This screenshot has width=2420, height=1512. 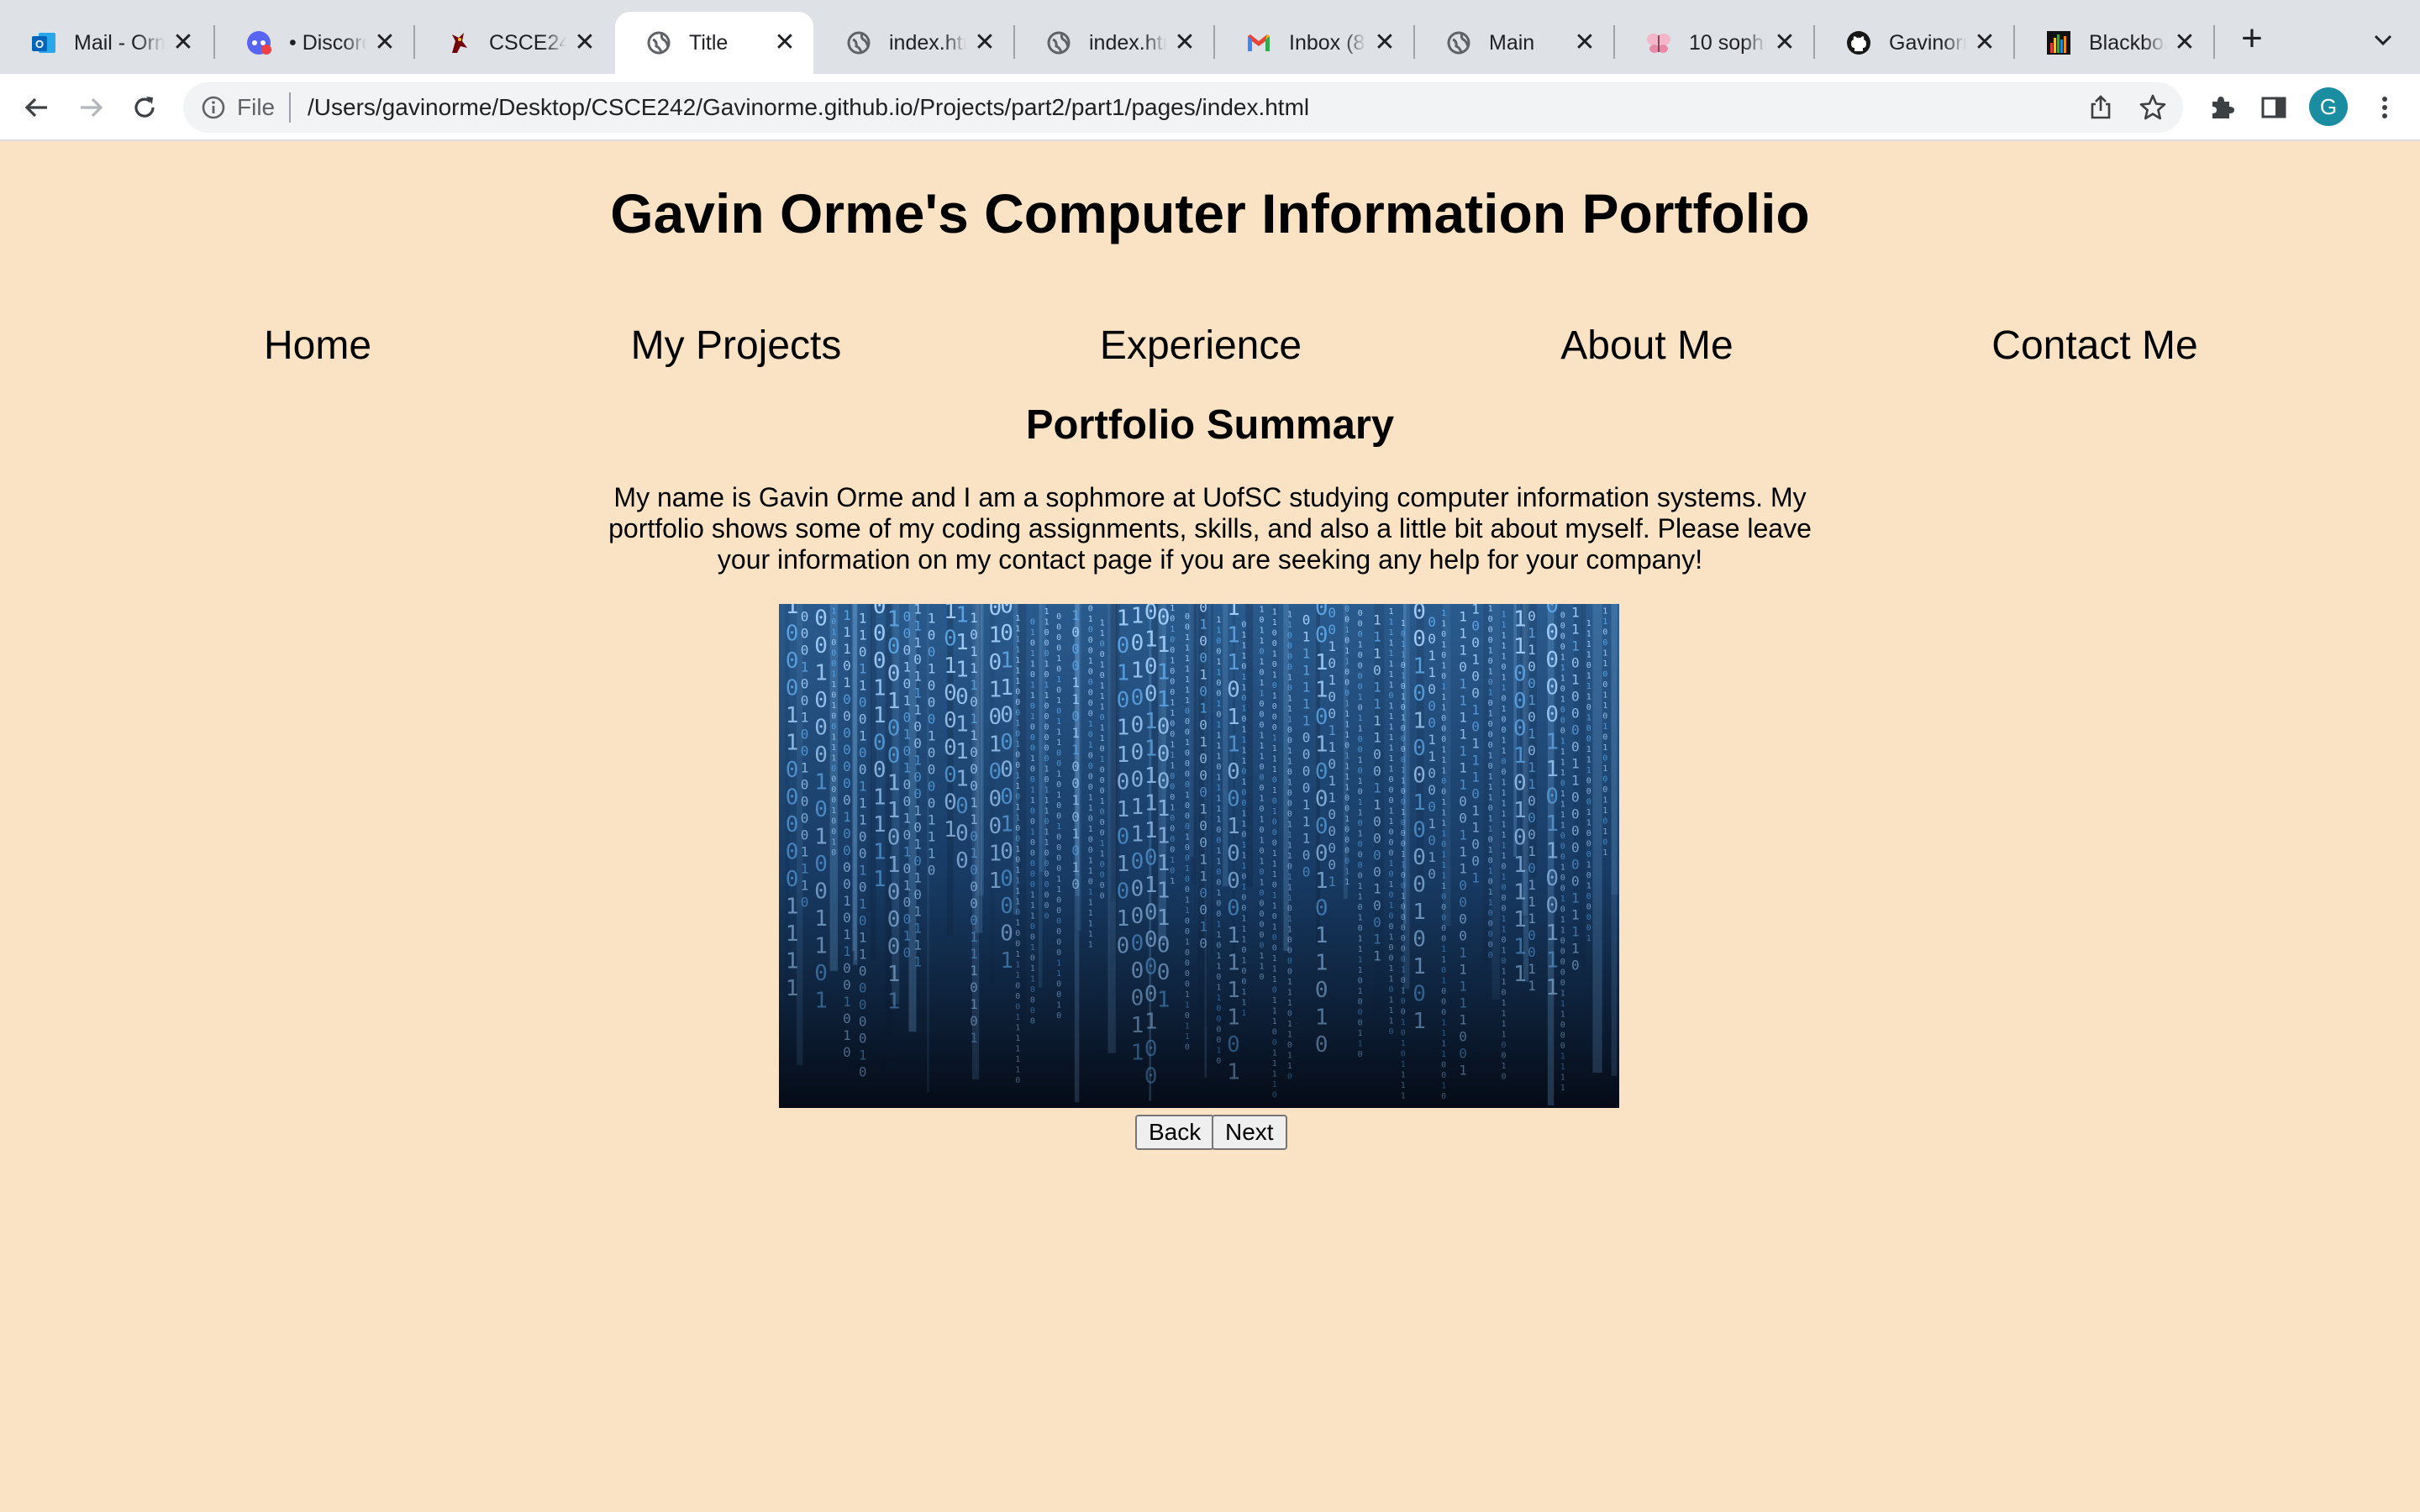 What do you see at coordinates (714, 43) in the screenshot?
I see `tab-title: Title ✕` at bounding box center [714, 43].